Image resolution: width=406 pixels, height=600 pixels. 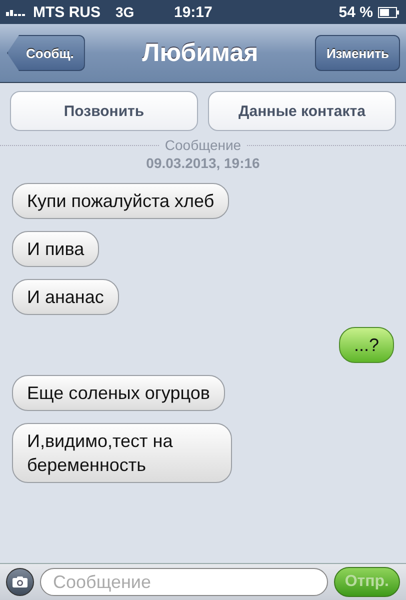 I want to click on action-button: Позвонить, so click(x=104, y=111).